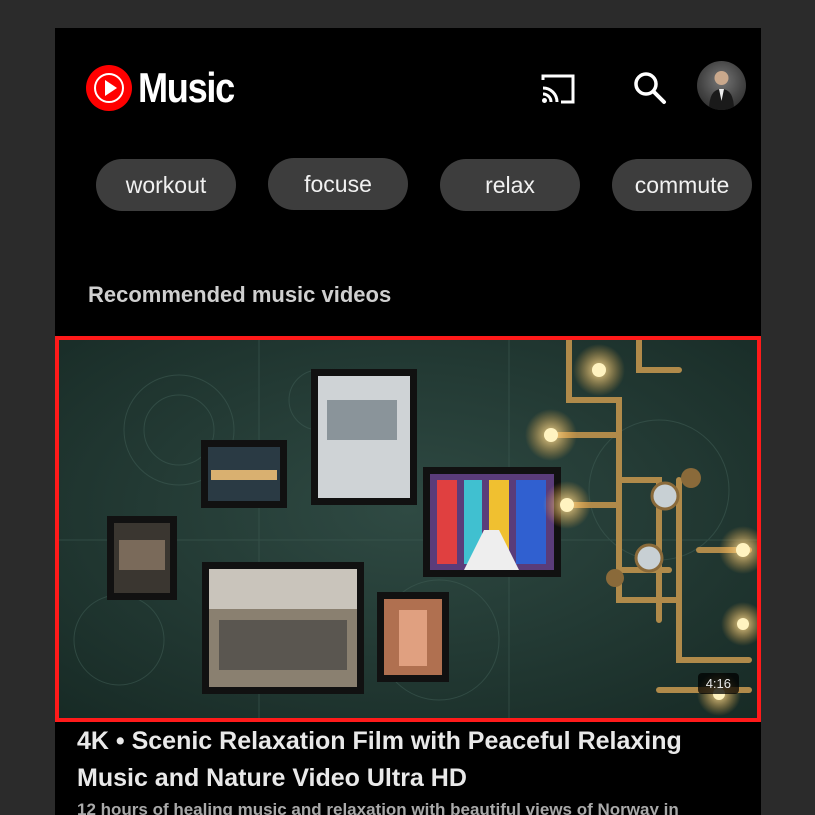 The height and width of the screenshot is (815, 815). What do you see at coordinates (558, 89) in the screenshot?
I see `cast-icon` at bounding box center [558, 89].